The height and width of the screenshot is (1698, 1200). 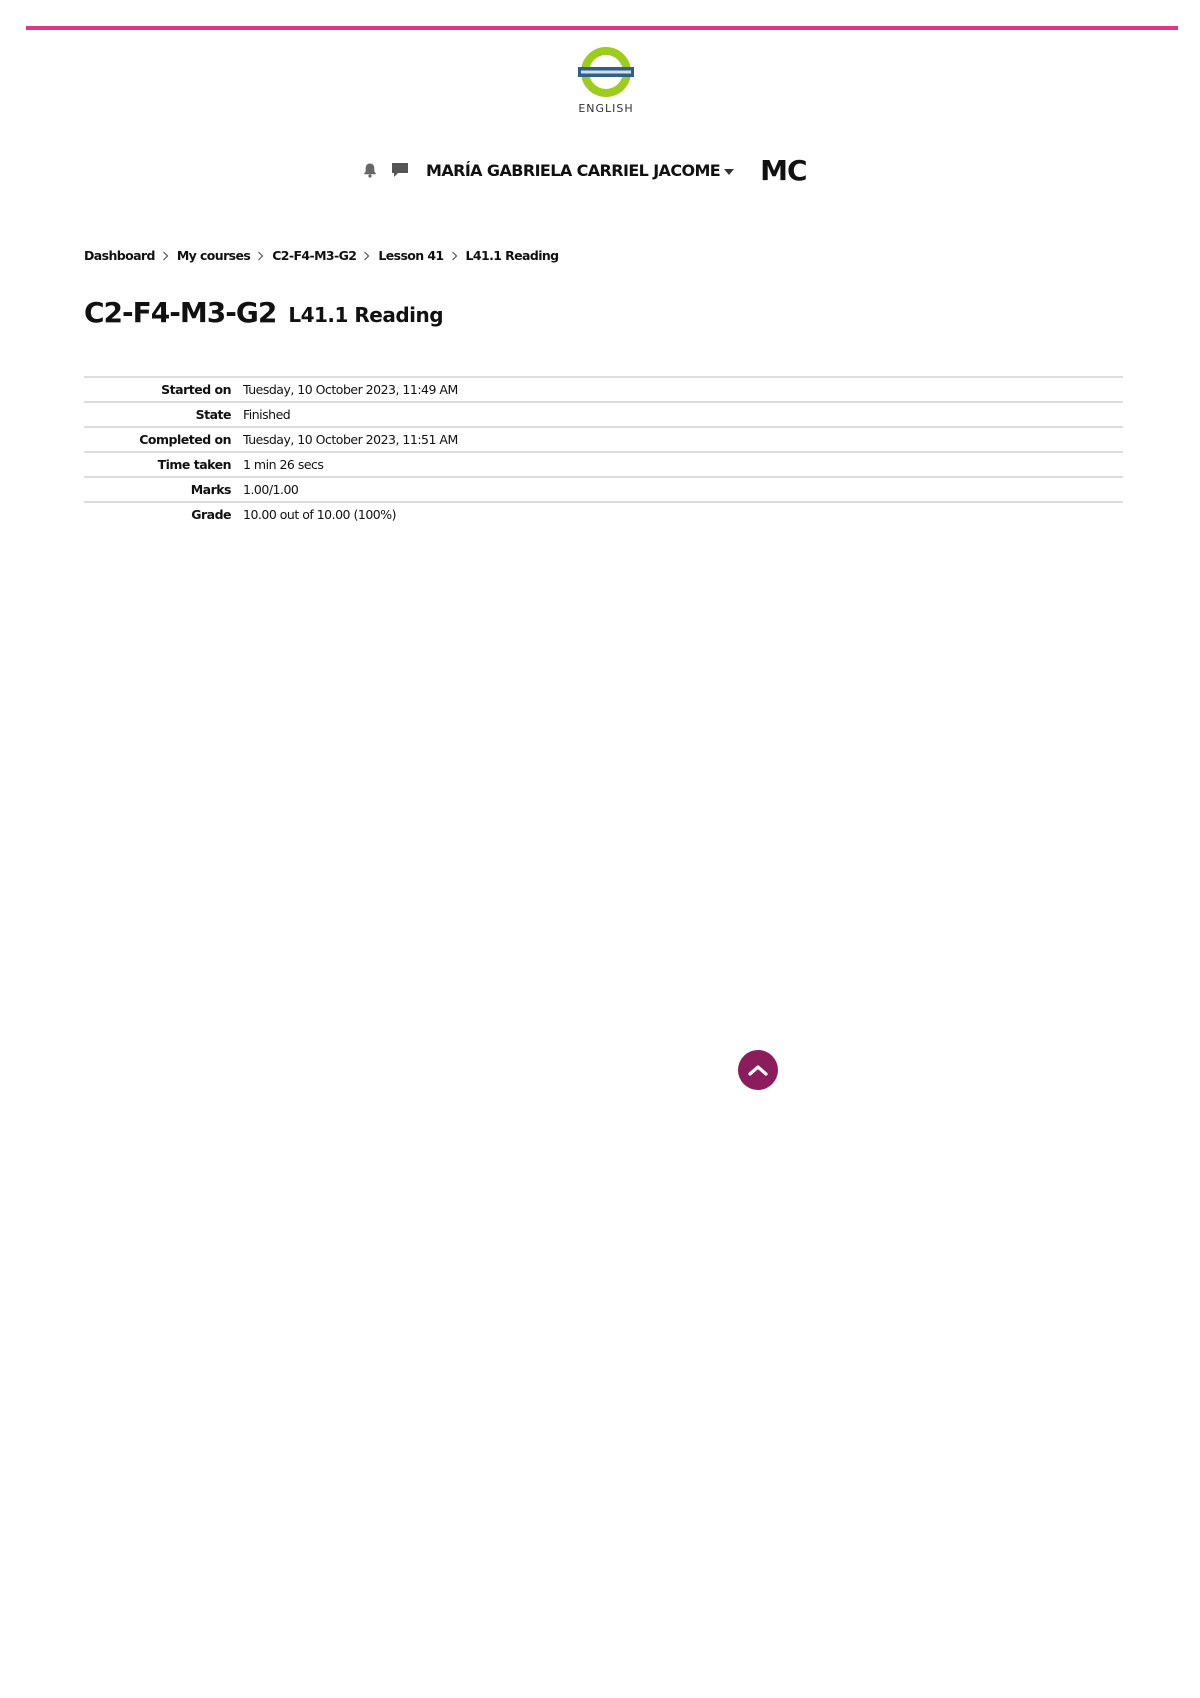 I want to click on row-label-state: State, so click(x=213, y=414).